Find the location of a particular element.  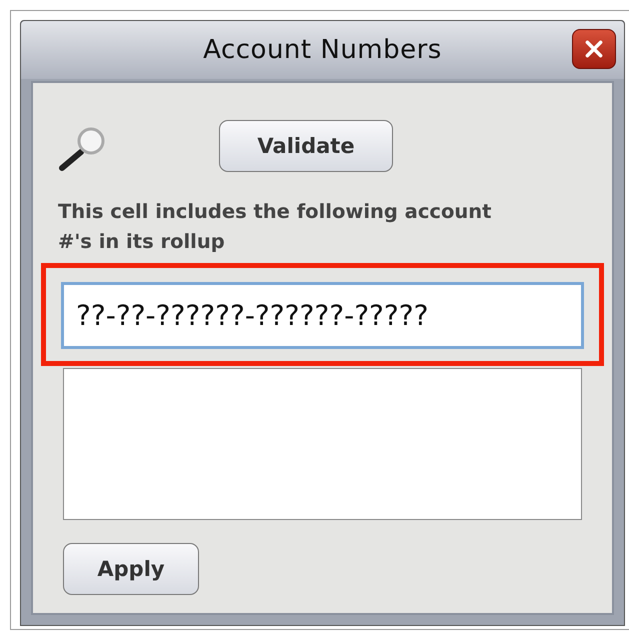

apply-button: Apply is located at coordinates (131, 569).